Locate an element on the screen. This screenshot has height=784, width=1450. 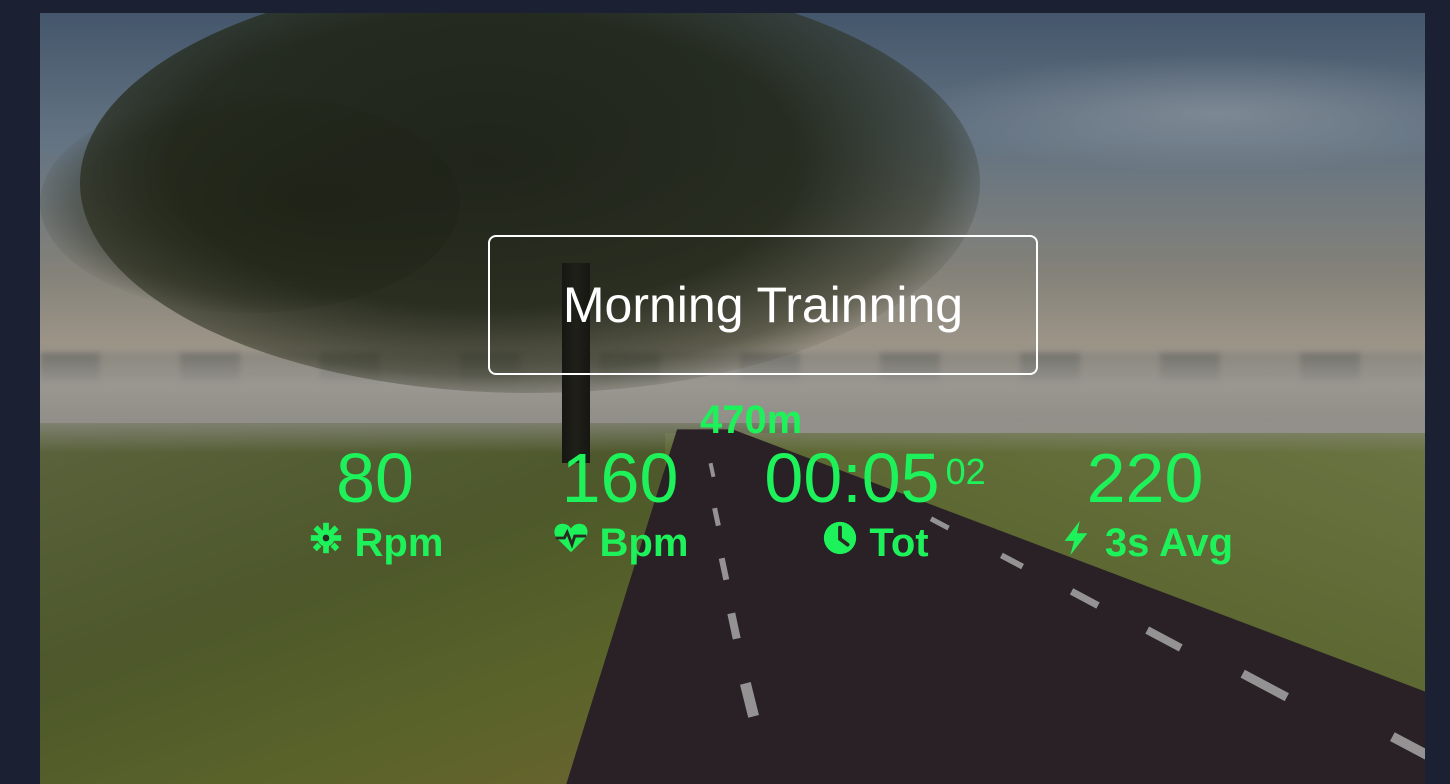
elapsed-time-value-row: 00:05 02 is located at coordinates (874, 478).